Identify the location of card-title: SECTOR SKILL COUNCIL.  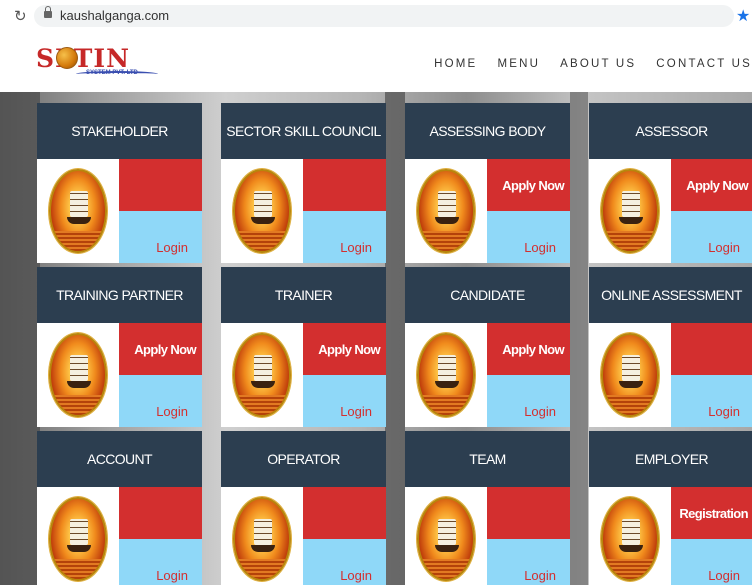
(303, 131).